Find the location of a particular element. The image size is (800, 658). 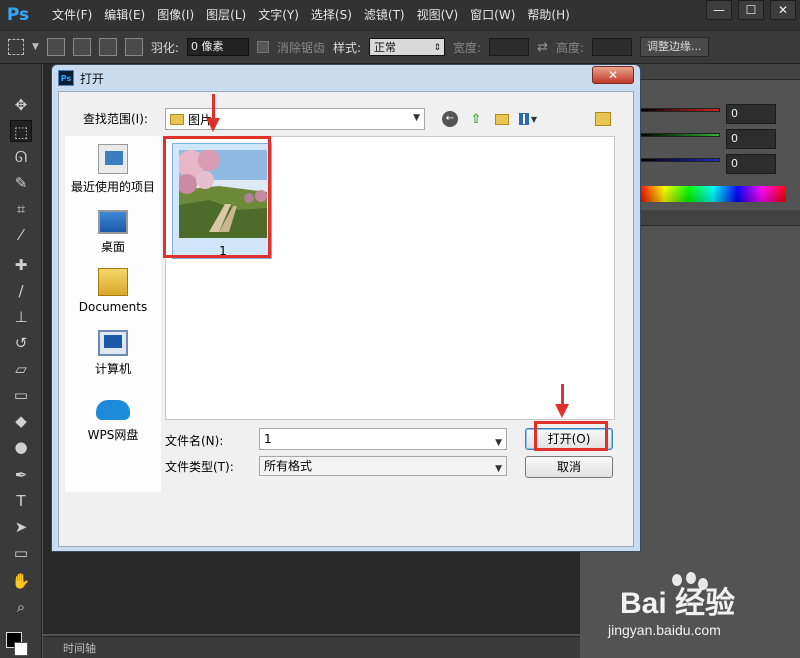

width-label: 宽度: is located at coordinates (467, 47).